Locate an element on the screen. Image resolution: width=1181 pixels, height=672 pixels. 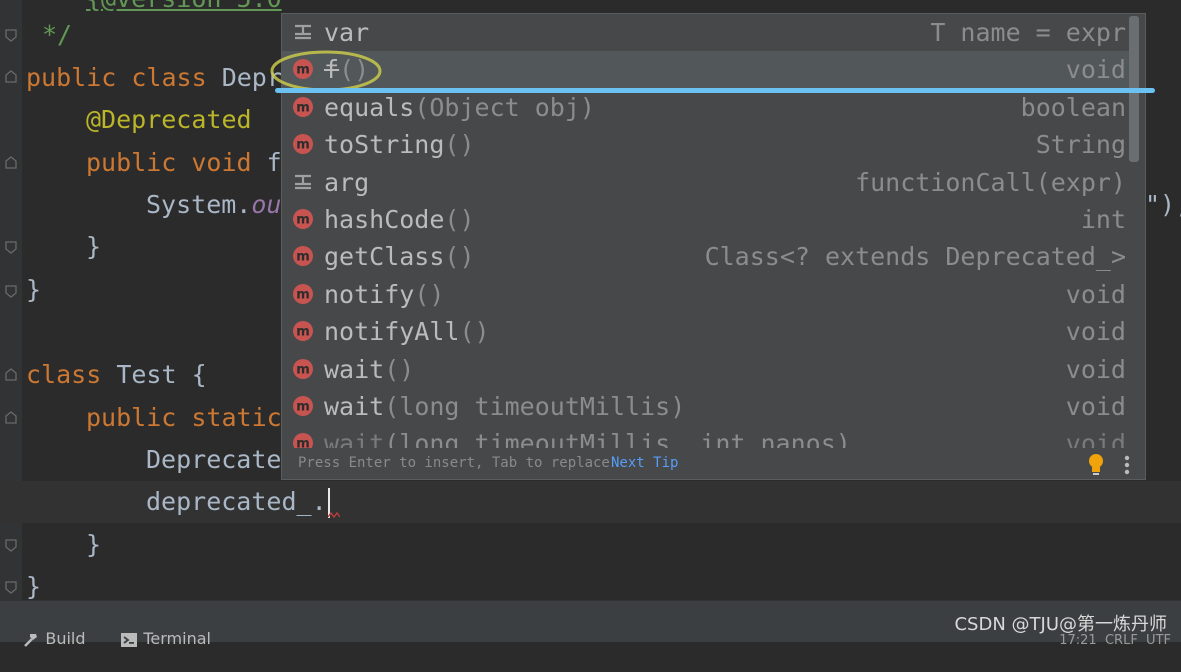
completion-item: m notifyAll() void is located at coordinates (706, 331).